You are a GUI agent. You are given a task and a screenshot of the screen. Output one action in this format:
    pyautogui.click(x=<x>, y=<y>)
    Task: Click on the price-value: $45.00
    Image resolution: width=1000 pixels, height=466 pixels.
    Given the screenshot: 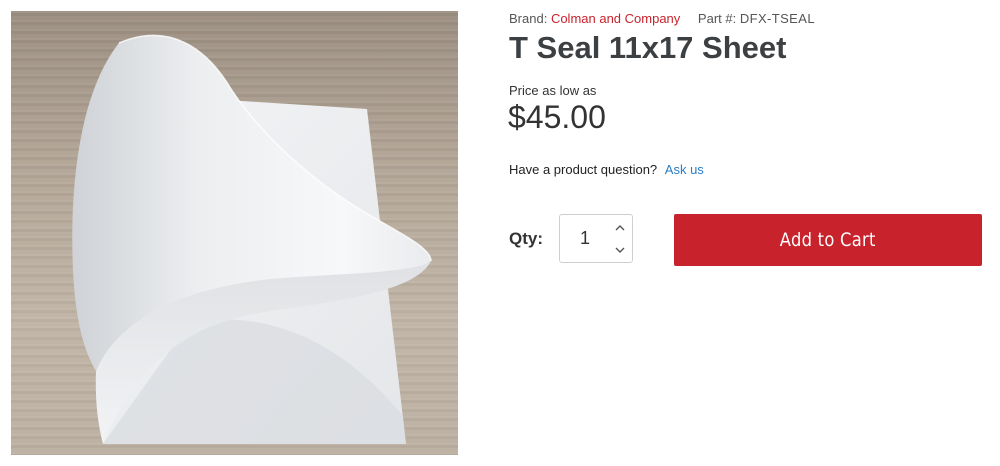 What is the action you would take?
    pyautogui.click(x=557, y=117)
    